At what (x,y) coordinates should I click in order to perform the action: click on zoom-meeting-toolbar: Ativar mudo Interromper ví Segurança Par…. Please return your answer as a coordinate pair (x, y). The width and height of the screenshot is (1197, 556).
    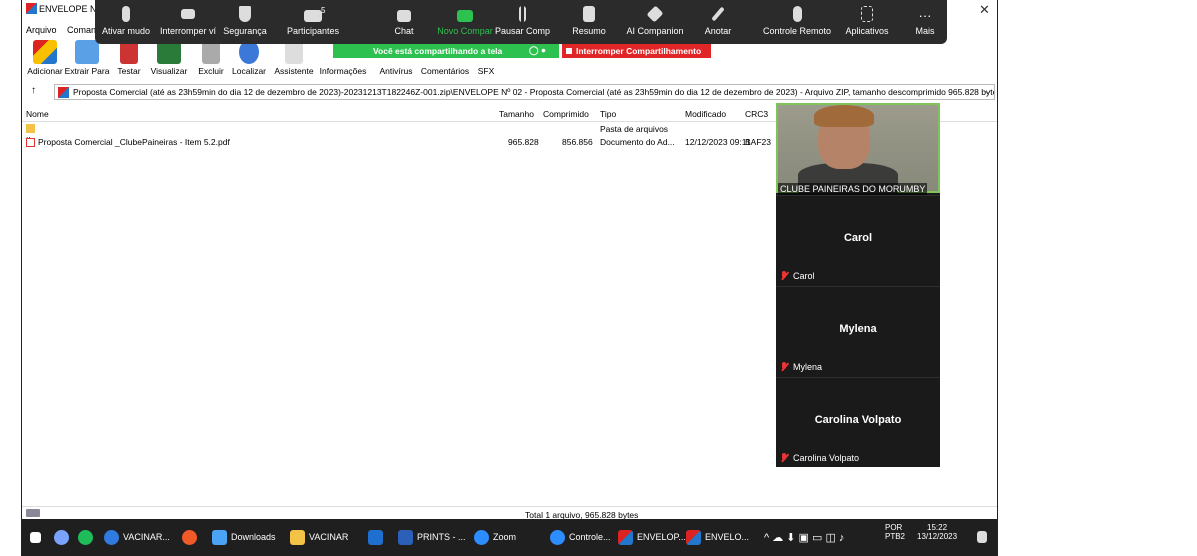
    Looking at the image, I should click on (521, 22).